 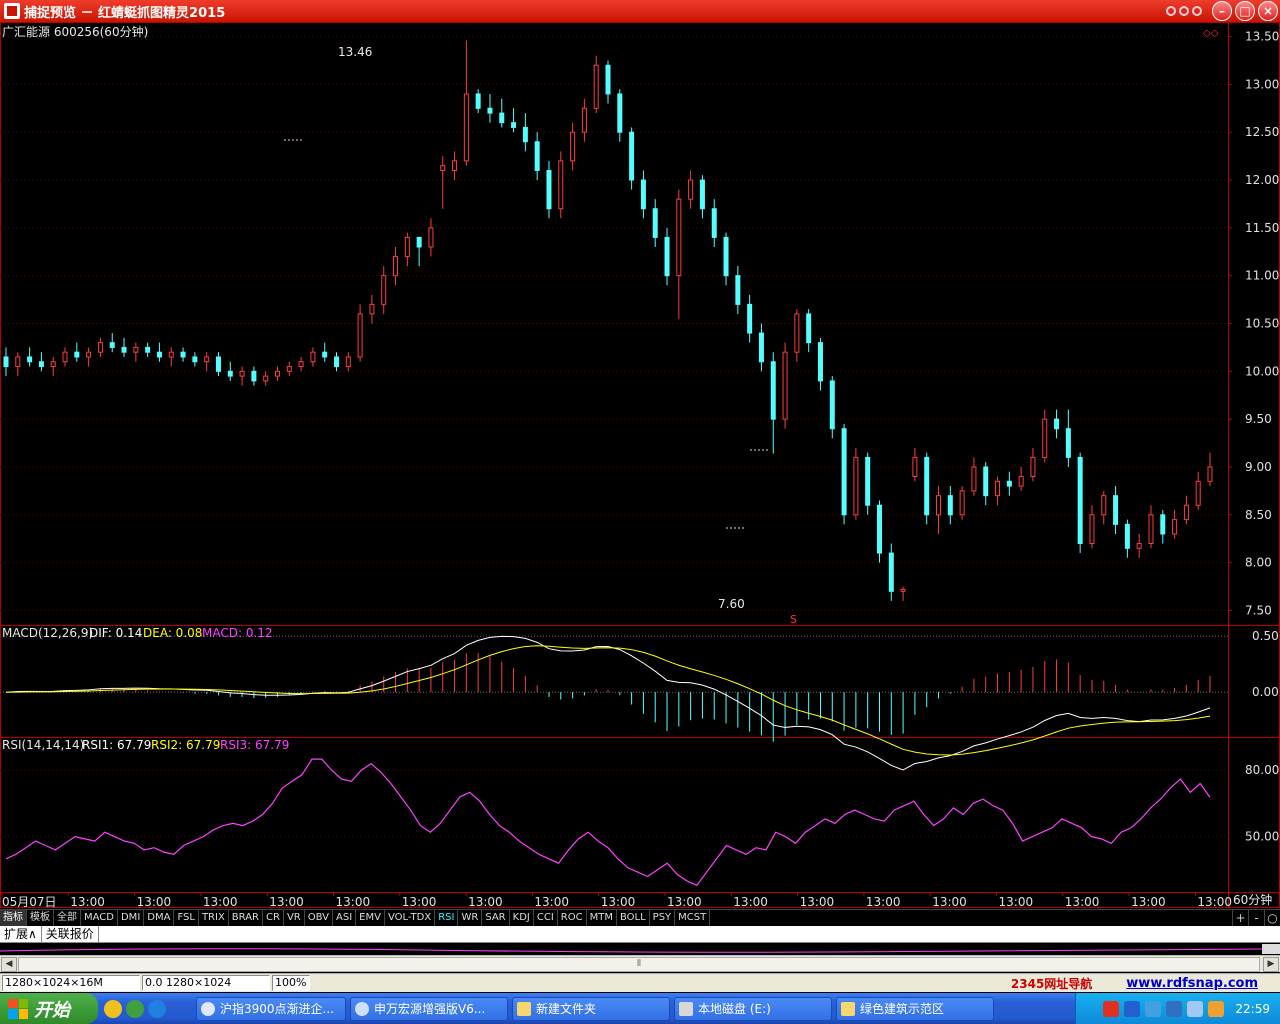 I want to click on horizontal-scrollbar: ◀ ⦀ ▶, so click(x=640, y=963).